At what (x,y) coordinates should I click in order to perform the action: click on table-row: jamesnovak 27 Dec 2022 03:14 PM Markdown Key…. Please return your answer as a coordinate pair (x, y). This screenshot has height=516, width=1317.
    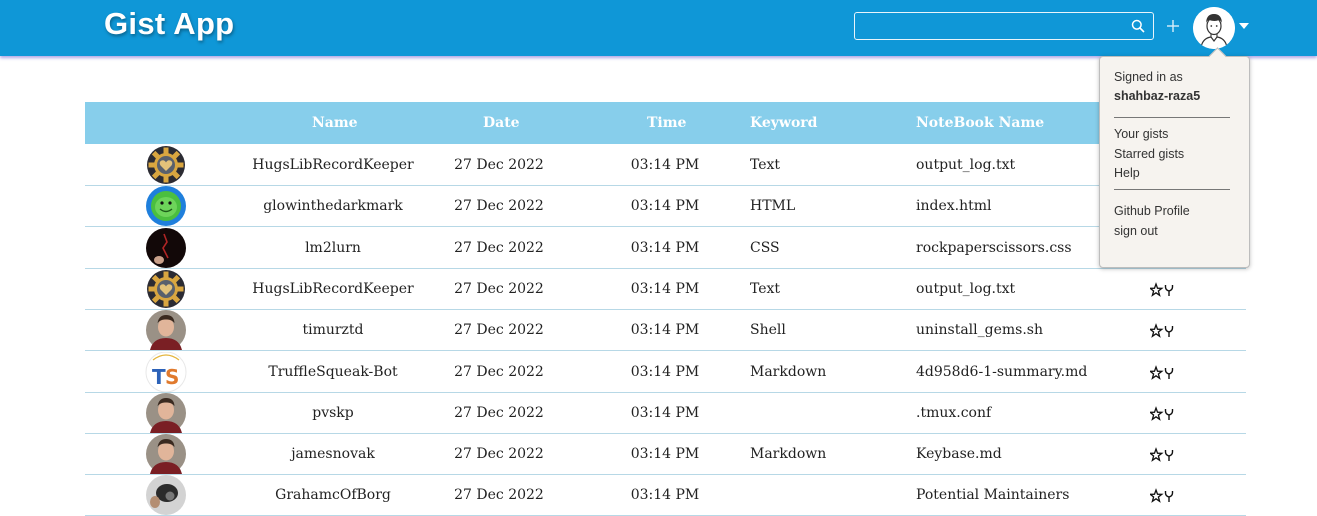
    Looking at the image, I should click on (665, 455).